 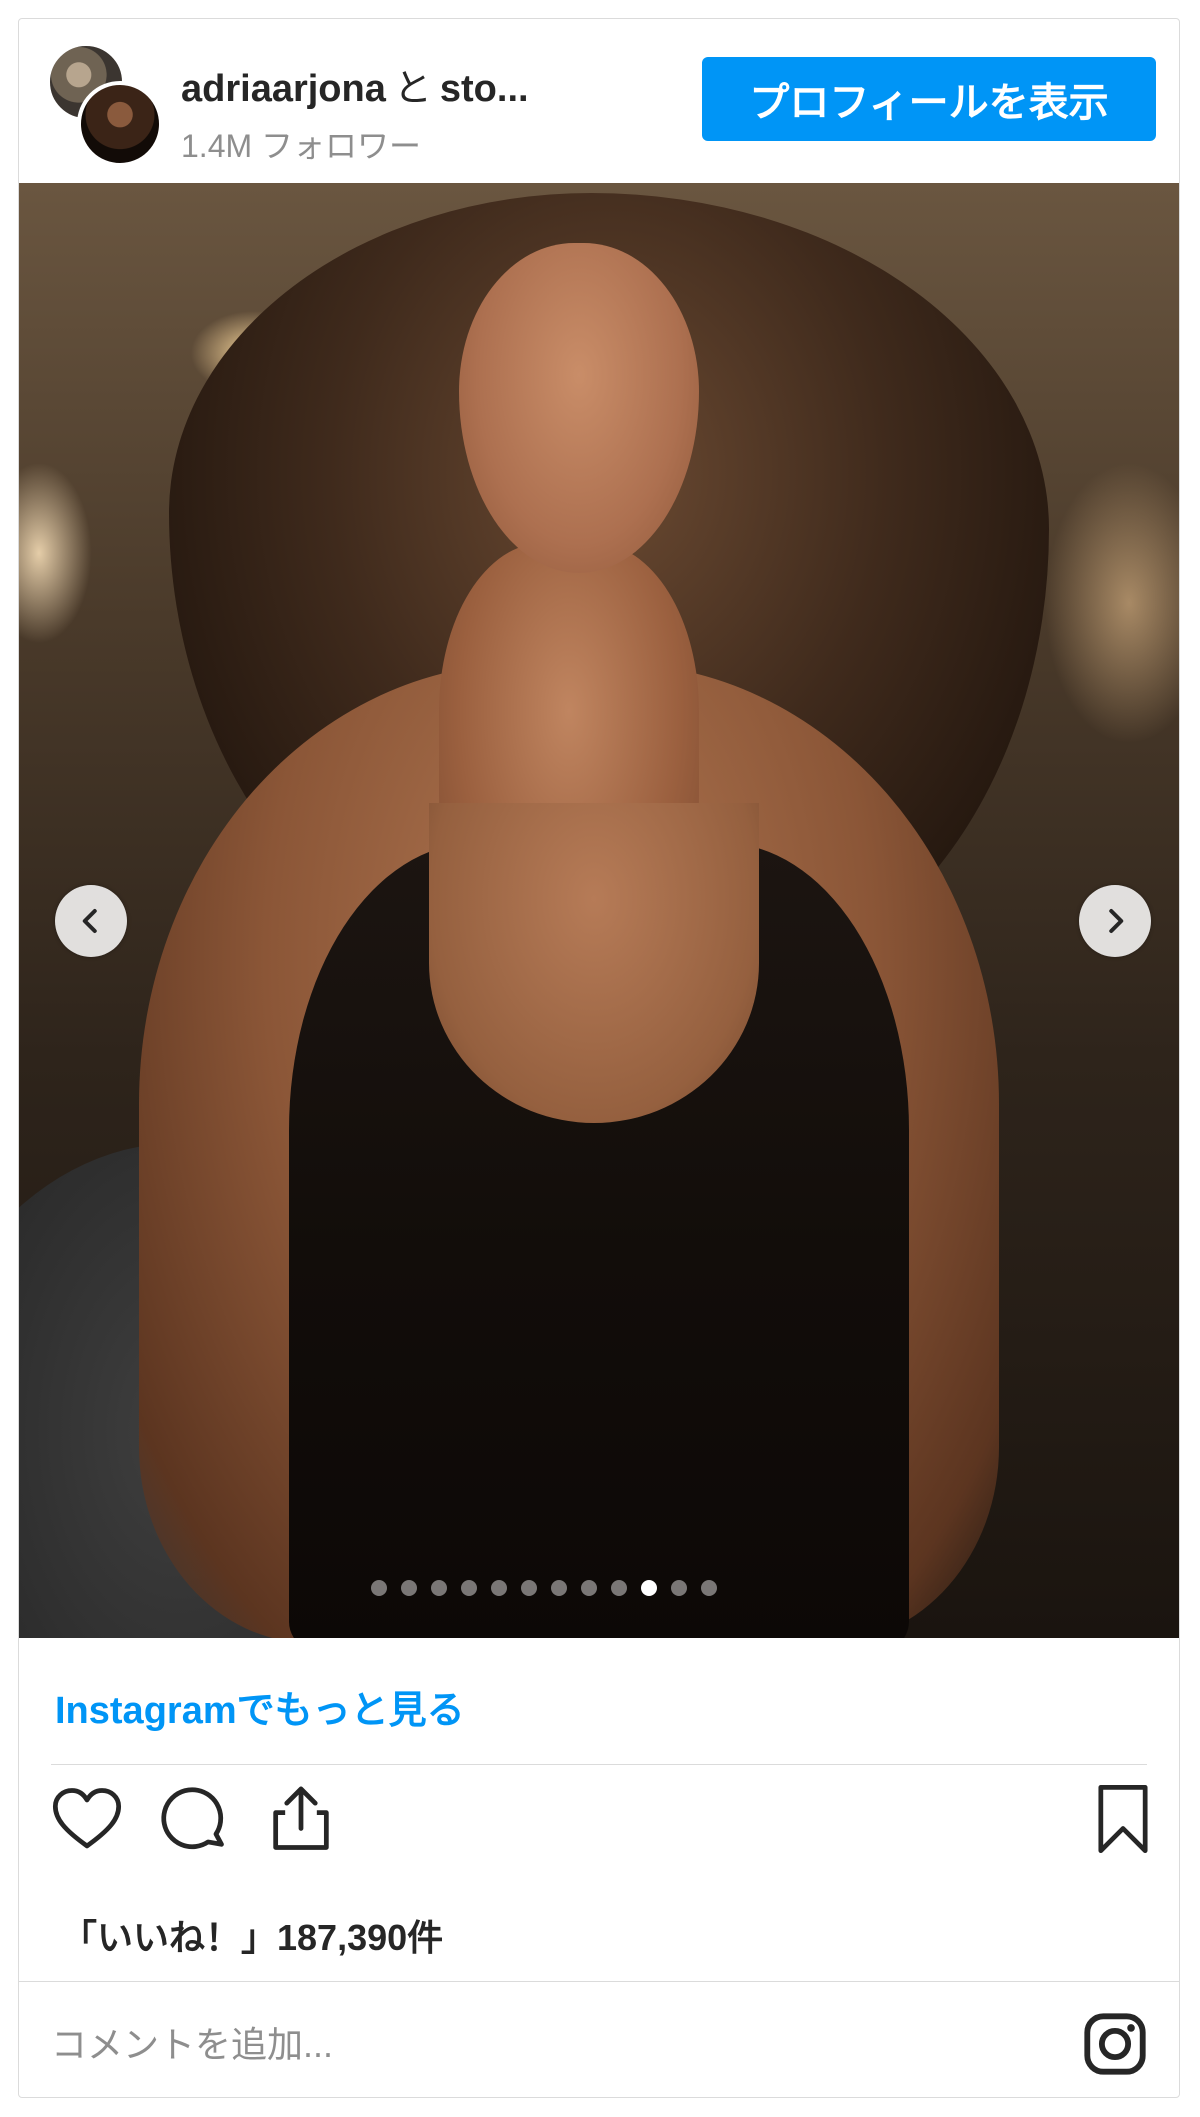 I want to click on photo-neckline, so click(x=594, y=963).